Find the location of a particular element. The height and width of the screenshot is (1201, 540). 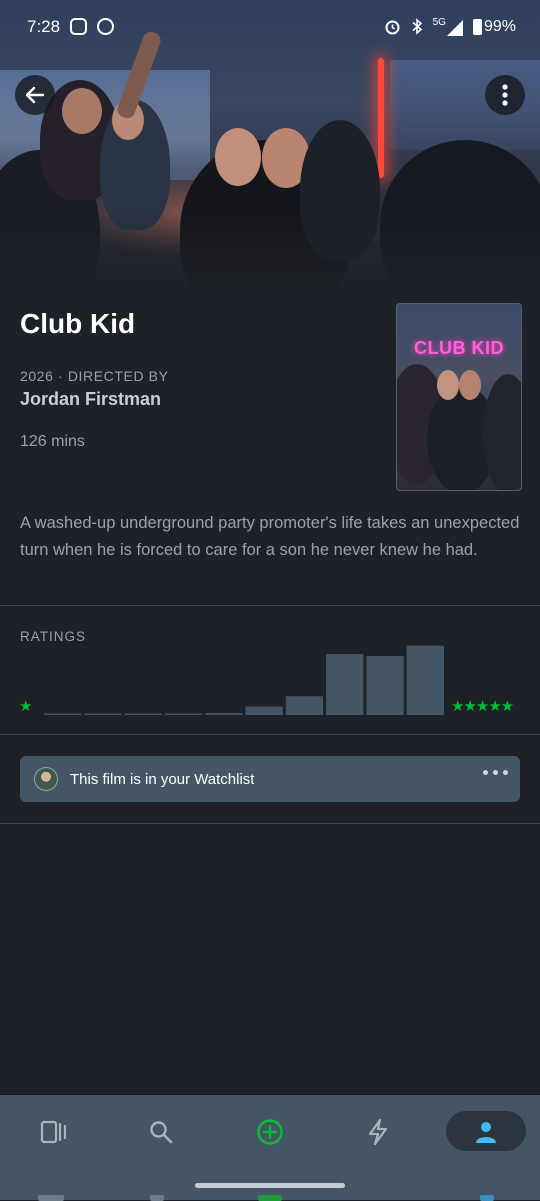

ratings-histogram is located at coordinates (244, 677).